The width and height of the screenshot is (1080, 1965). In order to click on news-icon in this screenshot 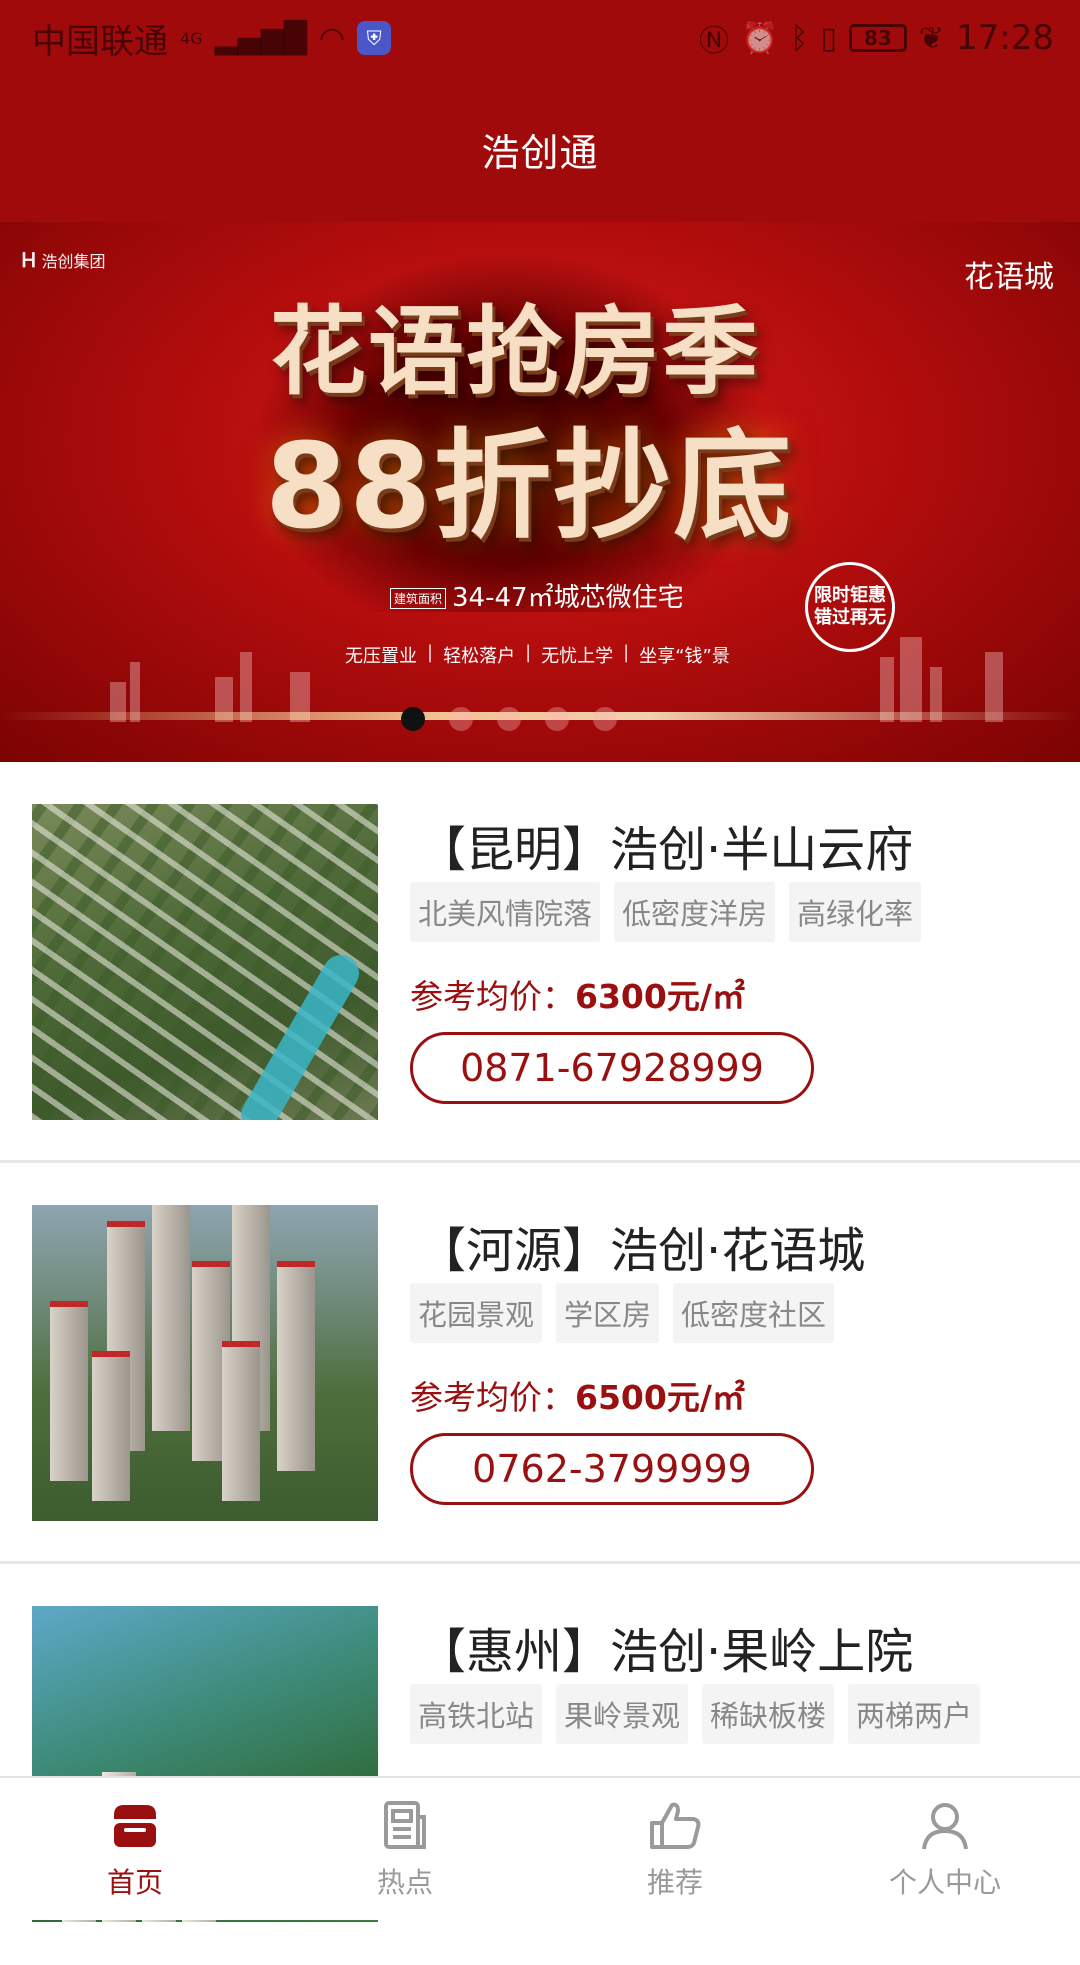, I will do `click(405, 1826)`.